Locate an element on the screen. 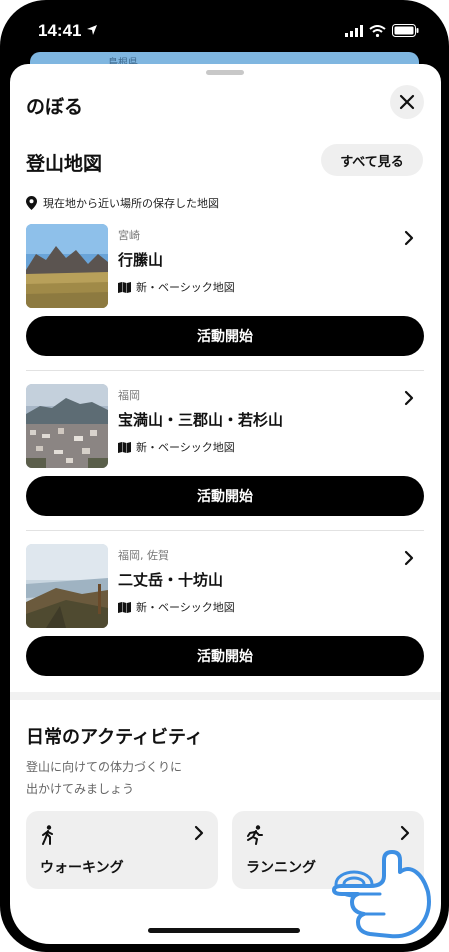  maps-section-title: 登山地図 is located at coordinates (64, 164).